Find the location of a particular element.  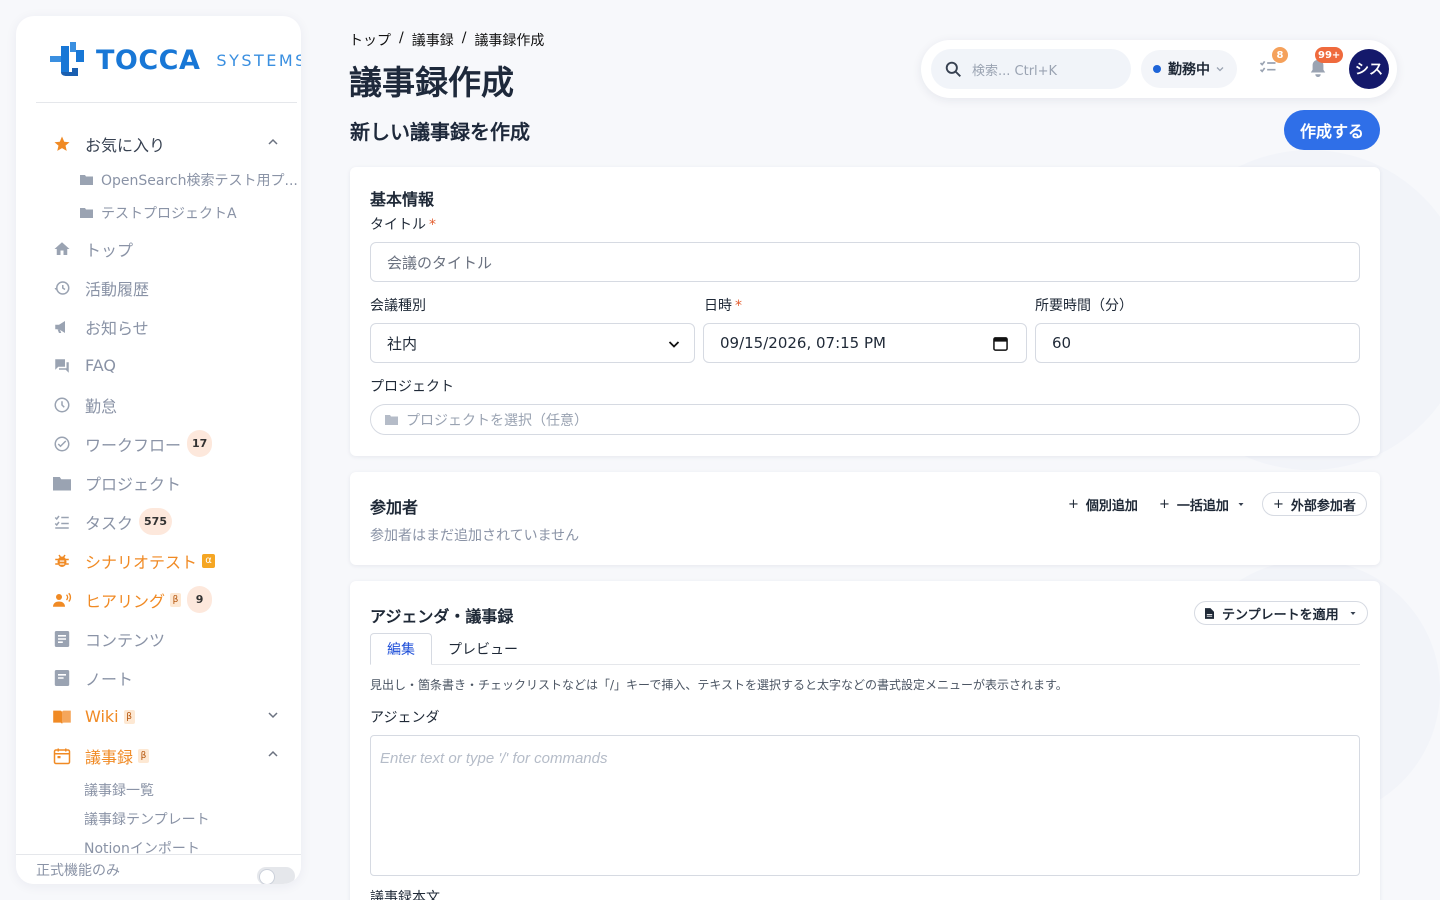

participants-empty-text: 参加者はまだ追加されていません is located at coordinates (475, 536).